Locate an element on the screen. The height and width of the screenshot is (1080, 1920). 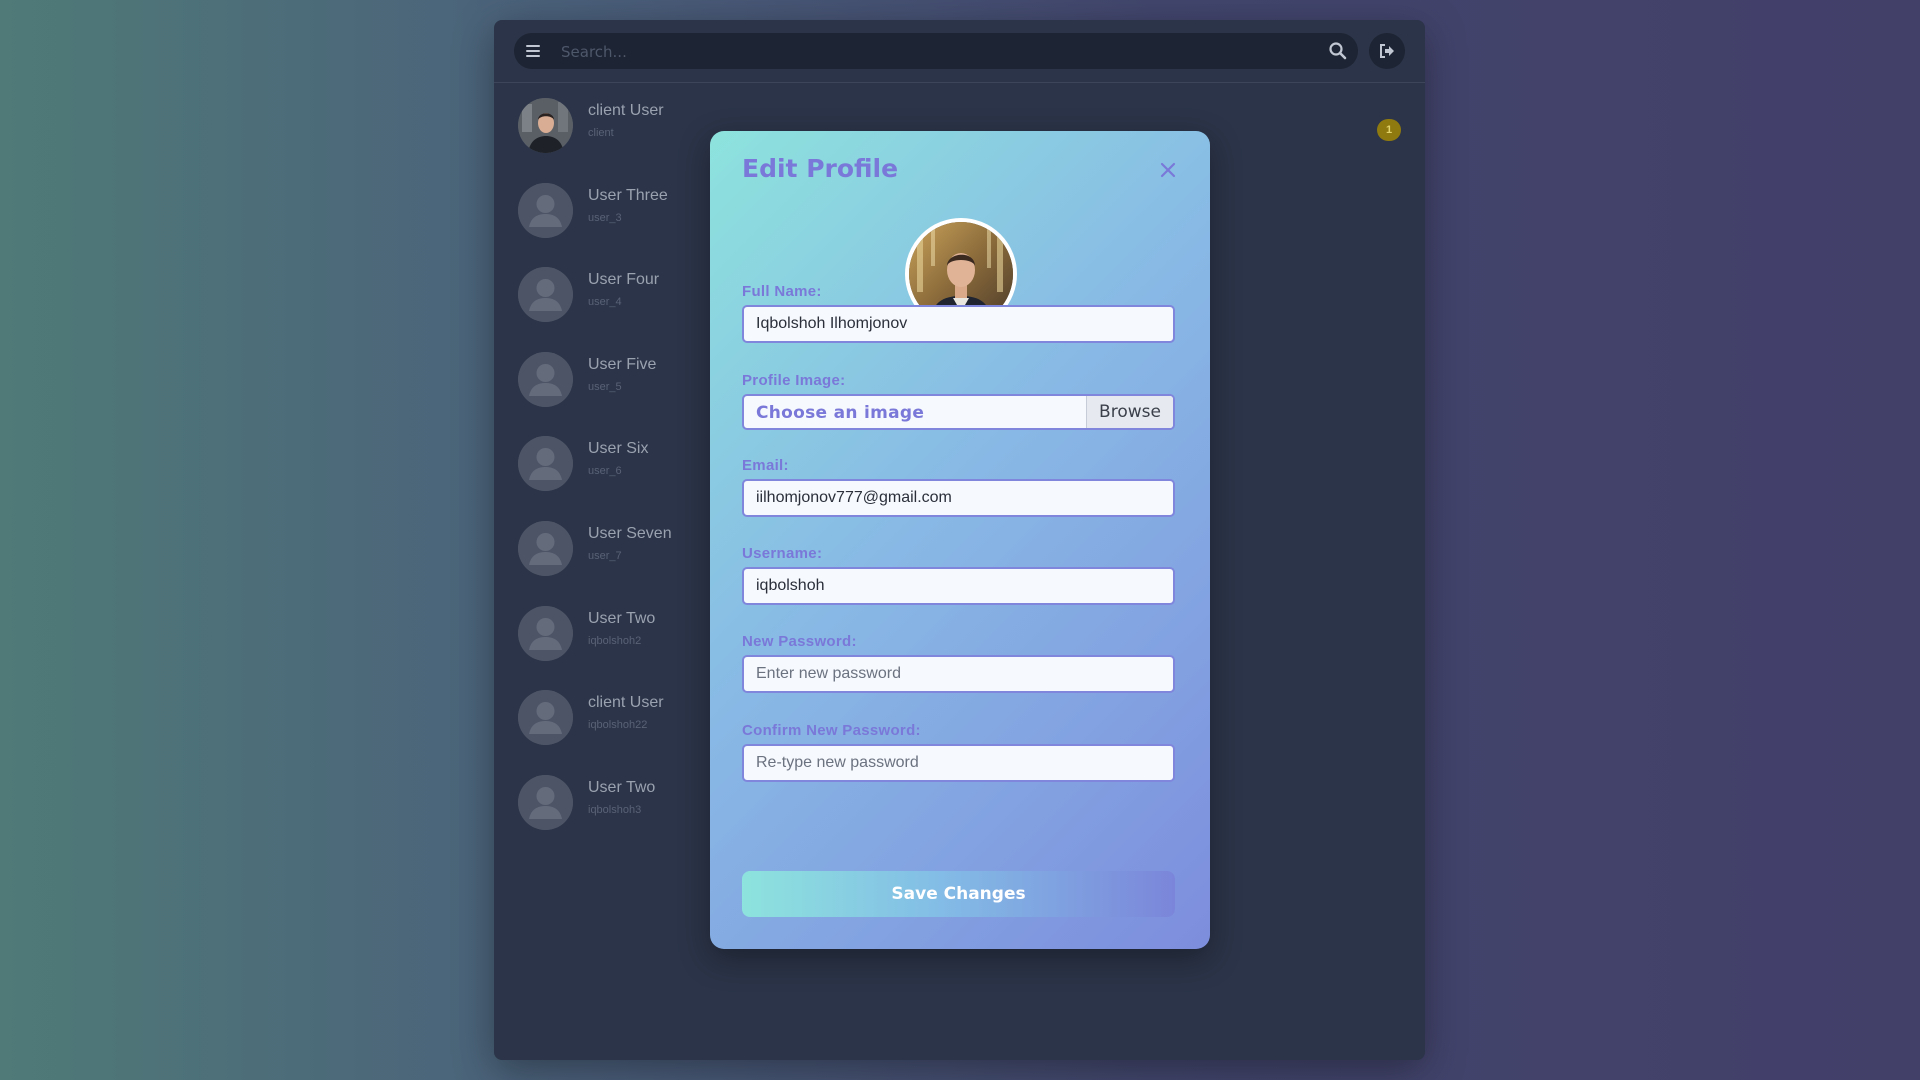
full-name-label: Full Name: is located at coordinates (782, 291).